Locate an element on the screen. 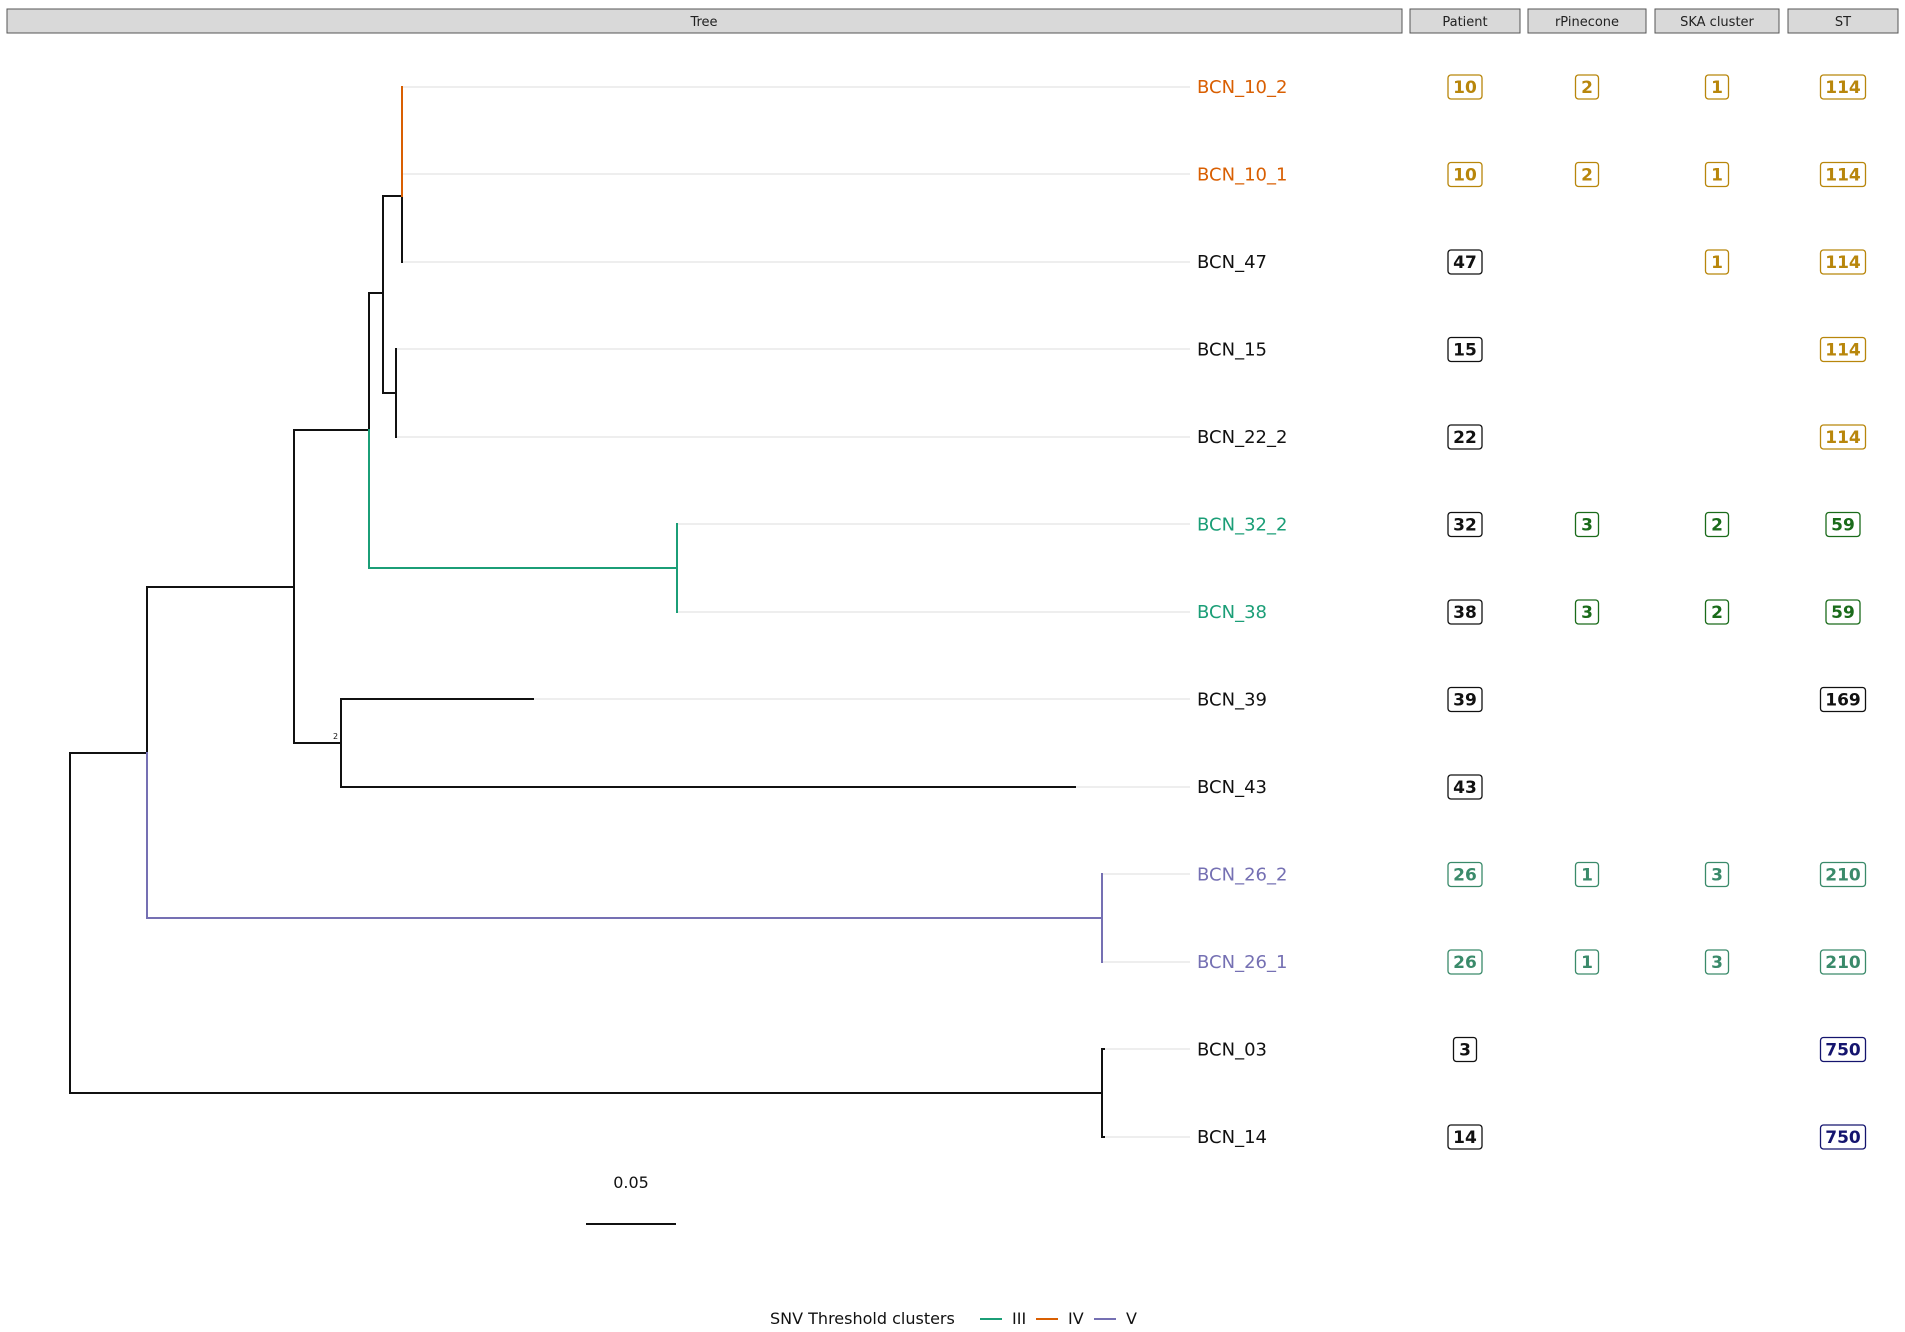 The image size is (1905, 1332). tip-row: BCN_10_1 10 2 1 114 is located at coordinates (1532, 174).